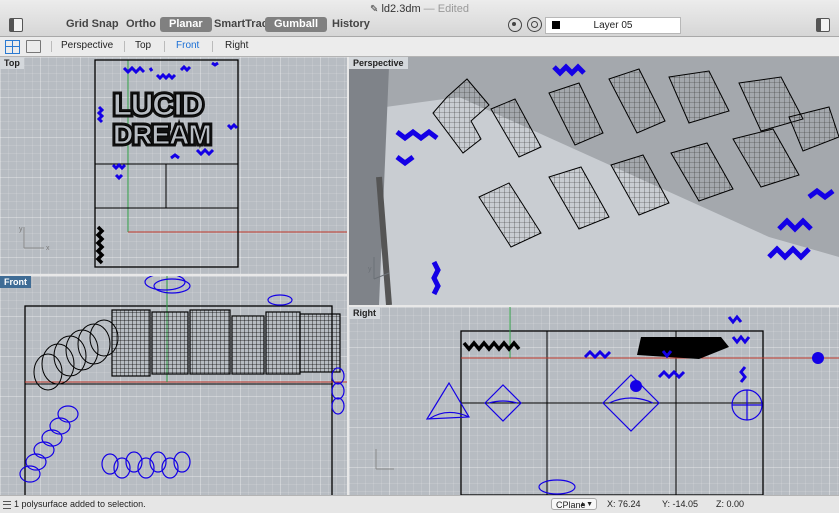 The image size is (839, 513). I want to click on document-edited-status: Edited, so click(453, 9).